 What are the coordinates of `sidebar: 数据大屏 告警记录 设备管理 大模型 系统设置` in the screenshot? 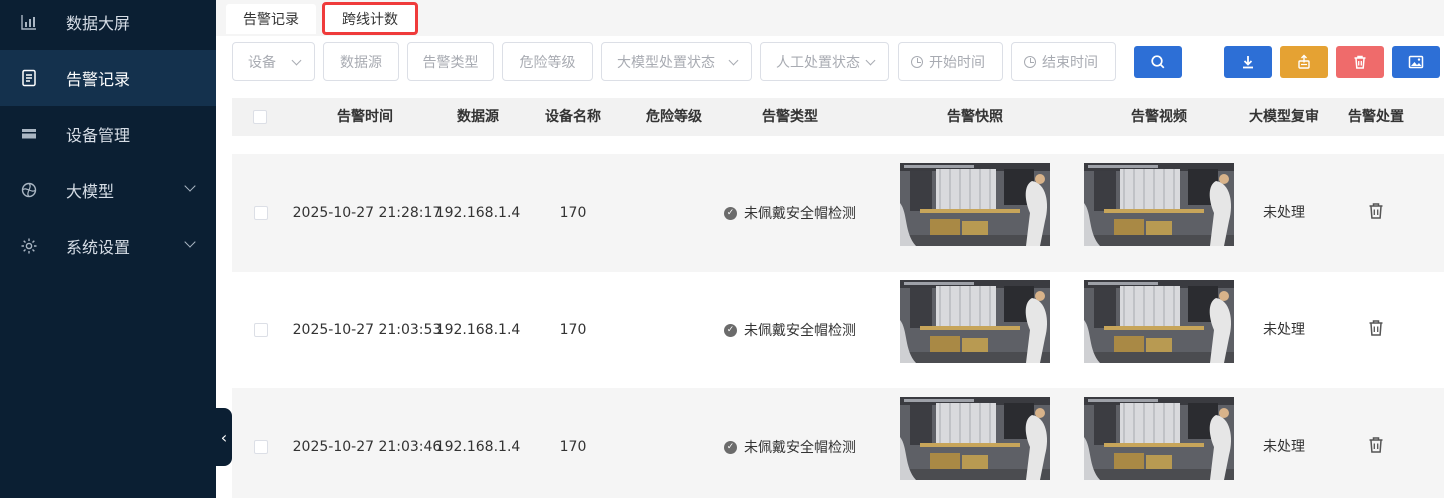 It's located at (108, 249).